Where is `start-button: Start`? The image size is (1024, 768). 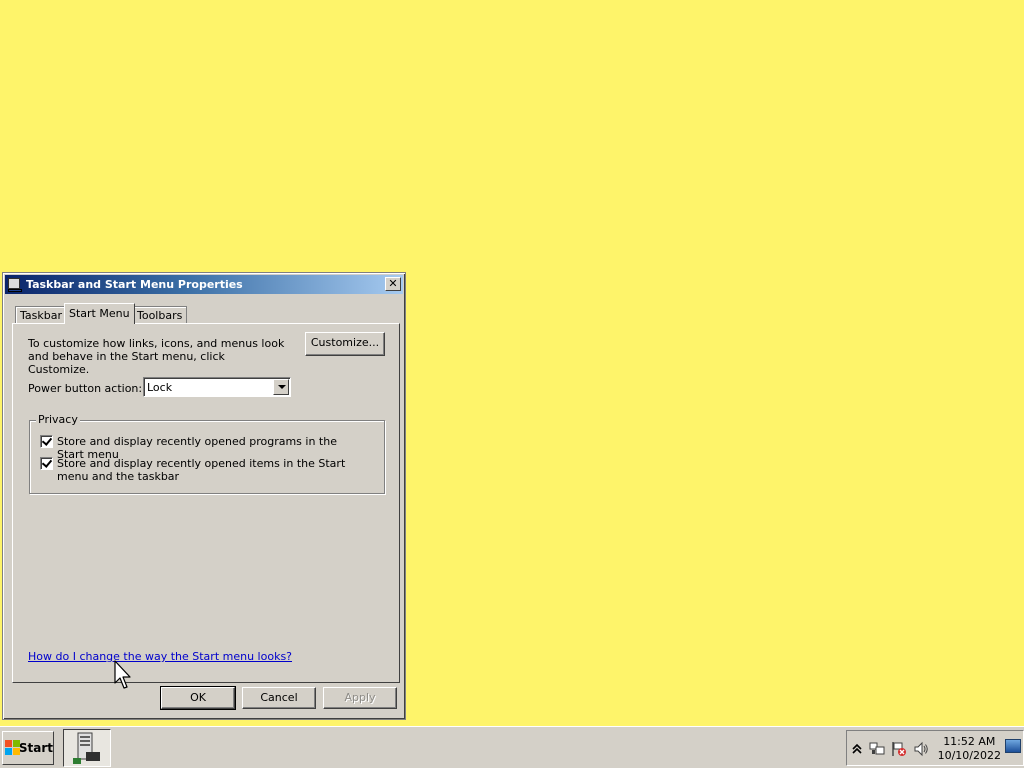 start-button: Start is located at coordinates (28, 748).